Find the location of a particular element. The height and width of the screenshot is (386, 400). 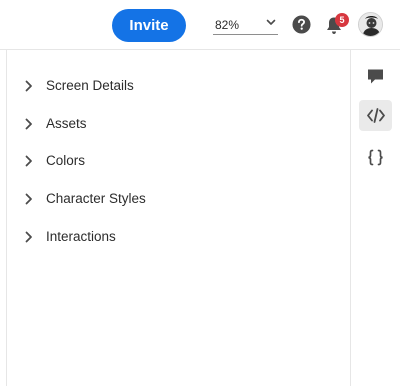

comment-icon is located at coordinates (375, 76).